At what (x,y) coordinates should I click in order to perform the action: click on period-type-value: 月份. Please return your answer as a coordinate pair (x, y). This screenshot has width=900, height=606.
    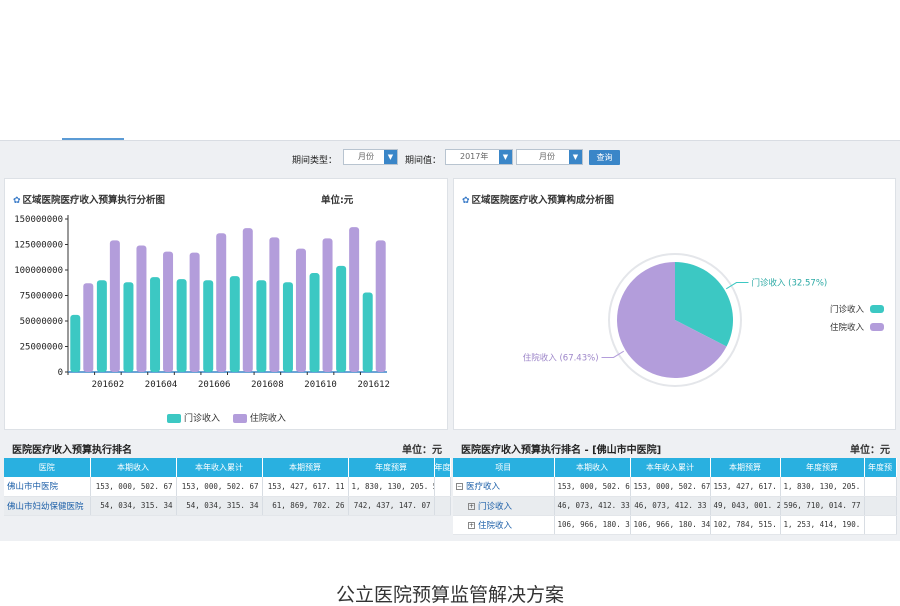
    Looking at the image, I should click on (366, 156).